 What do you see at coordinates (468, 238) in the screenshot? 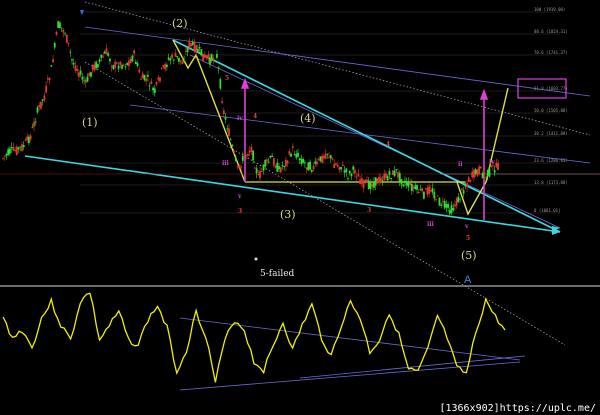
I see `sub-label-5-2: 5` at bounding box center [468, 238].